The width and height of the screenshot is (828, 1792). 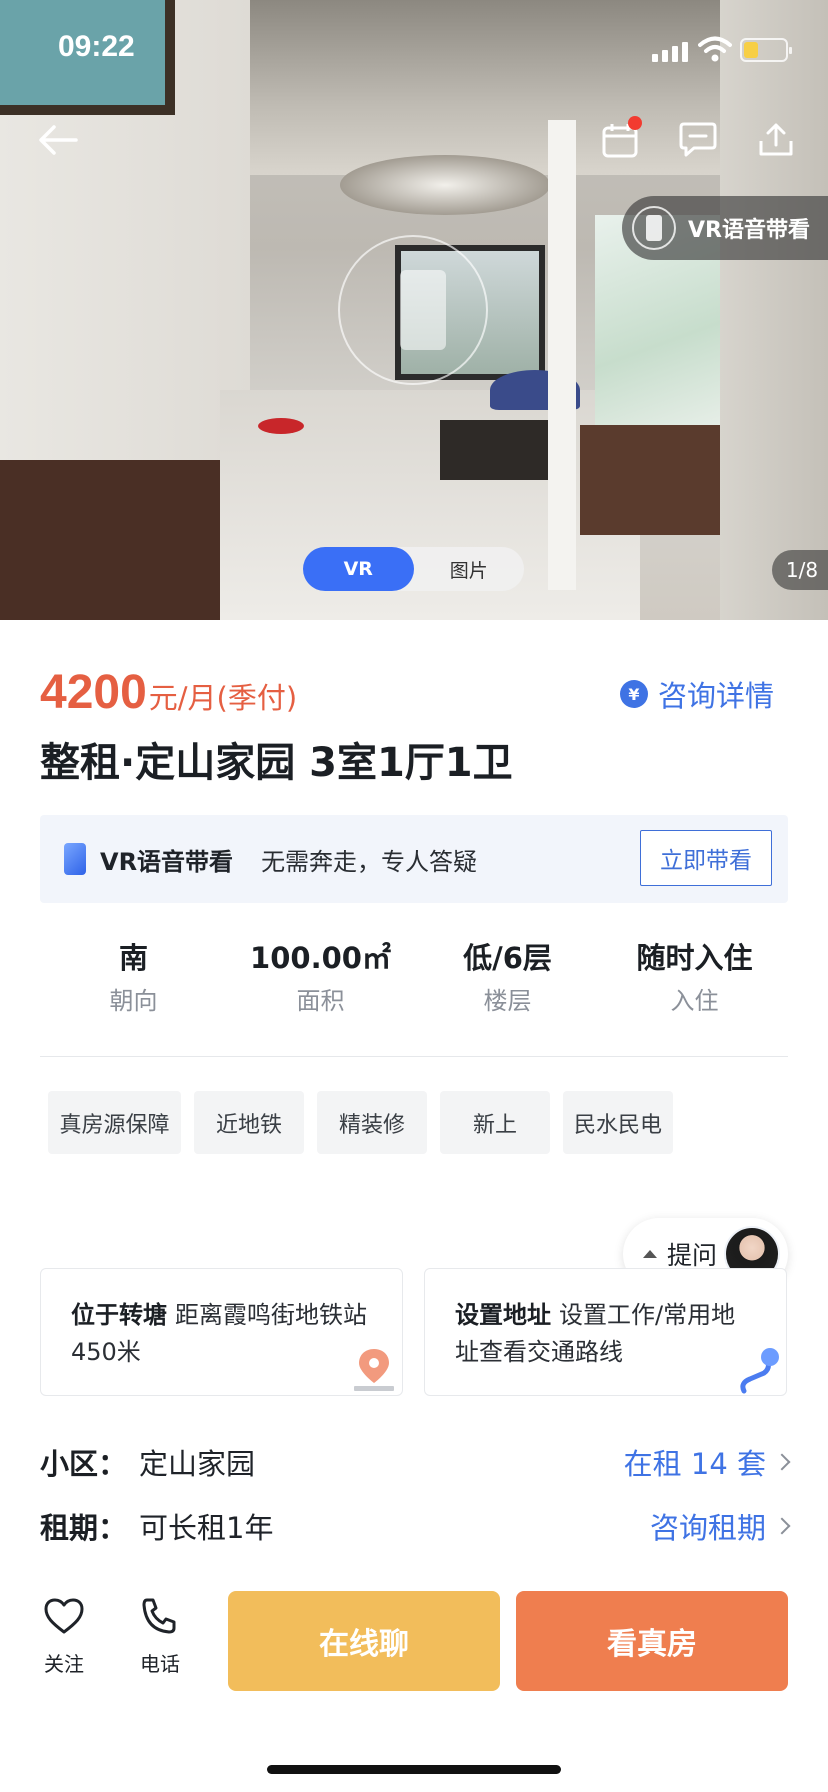 What do you see at coordinates (706, 858) in the screenshot?
I see `start-guide-button: 立即带看` at bounding box center [706, 858].